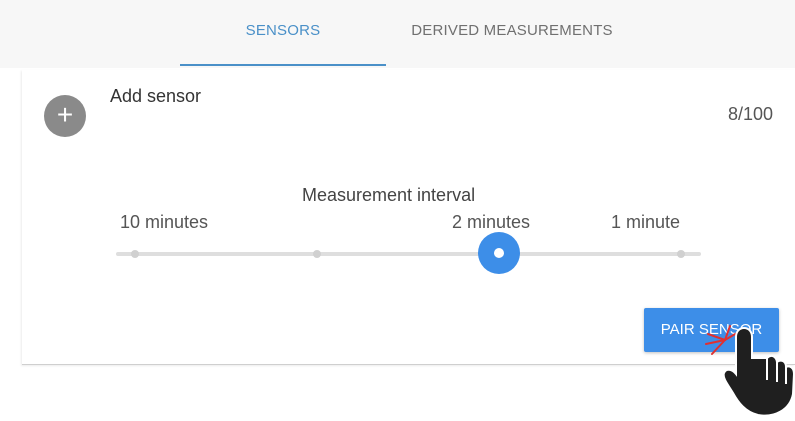 The height and width of the screenshot is (421, 795). Describe the element at coordinates (499, 253) in the screenshot. I see `interval-slider-thumb` at that location.